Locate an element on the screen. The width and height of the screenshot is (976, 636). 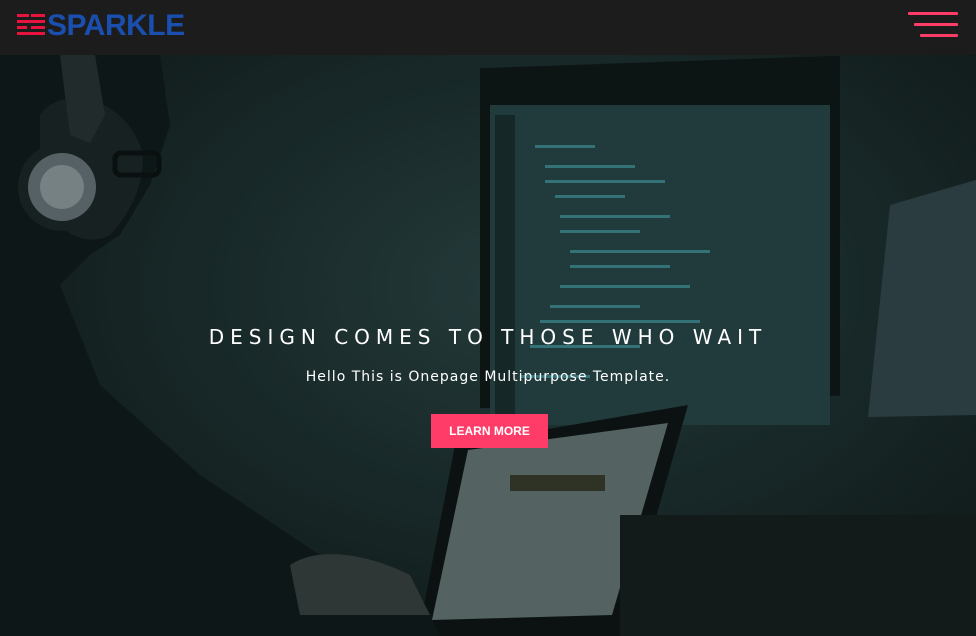
brand-name: SPARKLE is located at coordinates (116, 25).